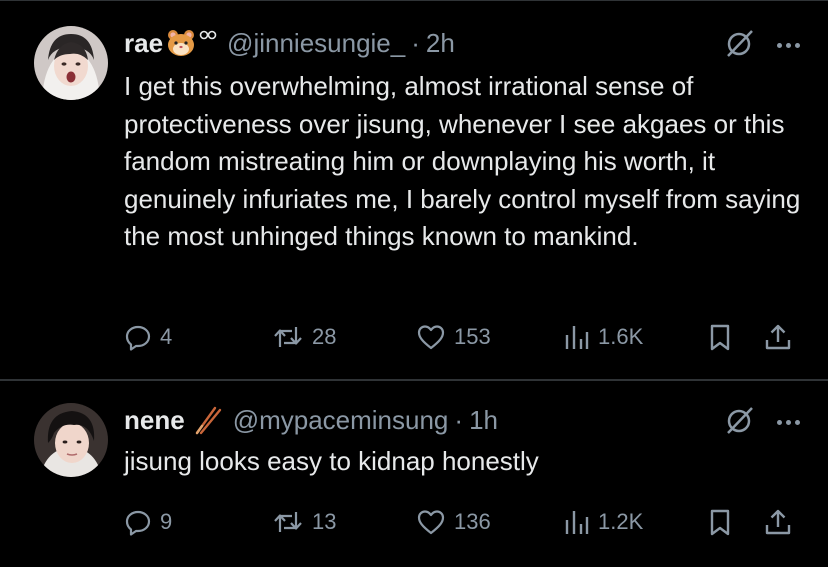 Image resolution: width=828 pixels, height=567 pixels. I want to click on views-button: 1.6K, so click(603, 337).